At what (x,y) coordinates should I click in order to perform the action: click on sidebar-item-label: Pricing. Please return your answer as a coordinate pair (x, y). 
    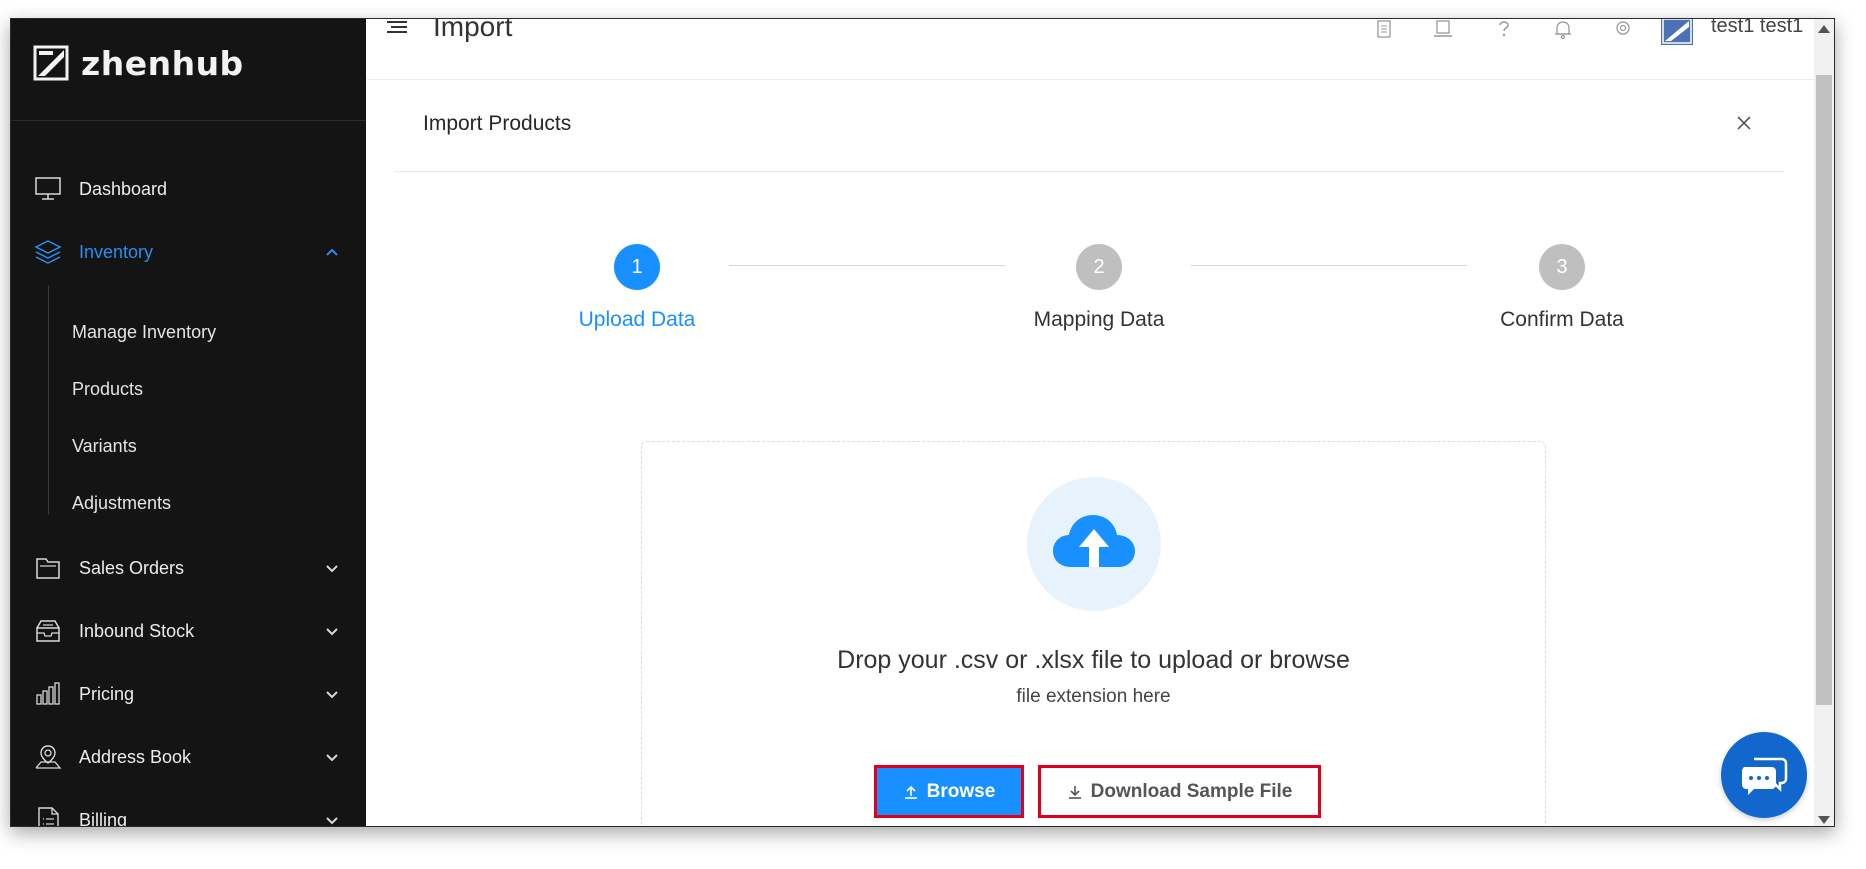
    Looking at the image, I should click on (107, 693).